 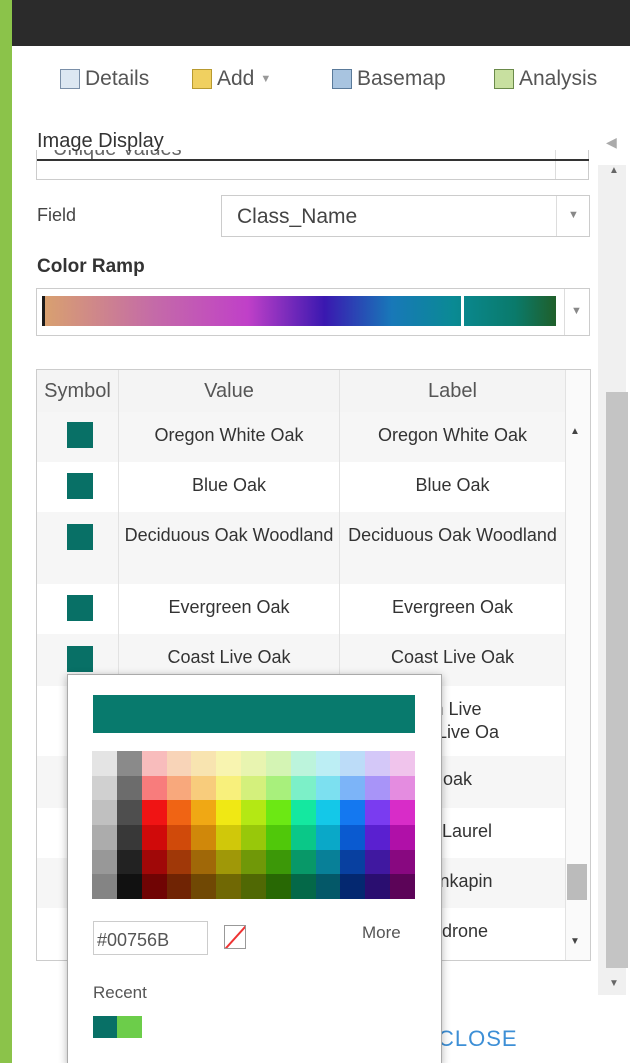 What do you see at coordinates (452, 607) in the screenshot?
I see `row-label: Evergreen Oak` at bounding box center [452, 607].